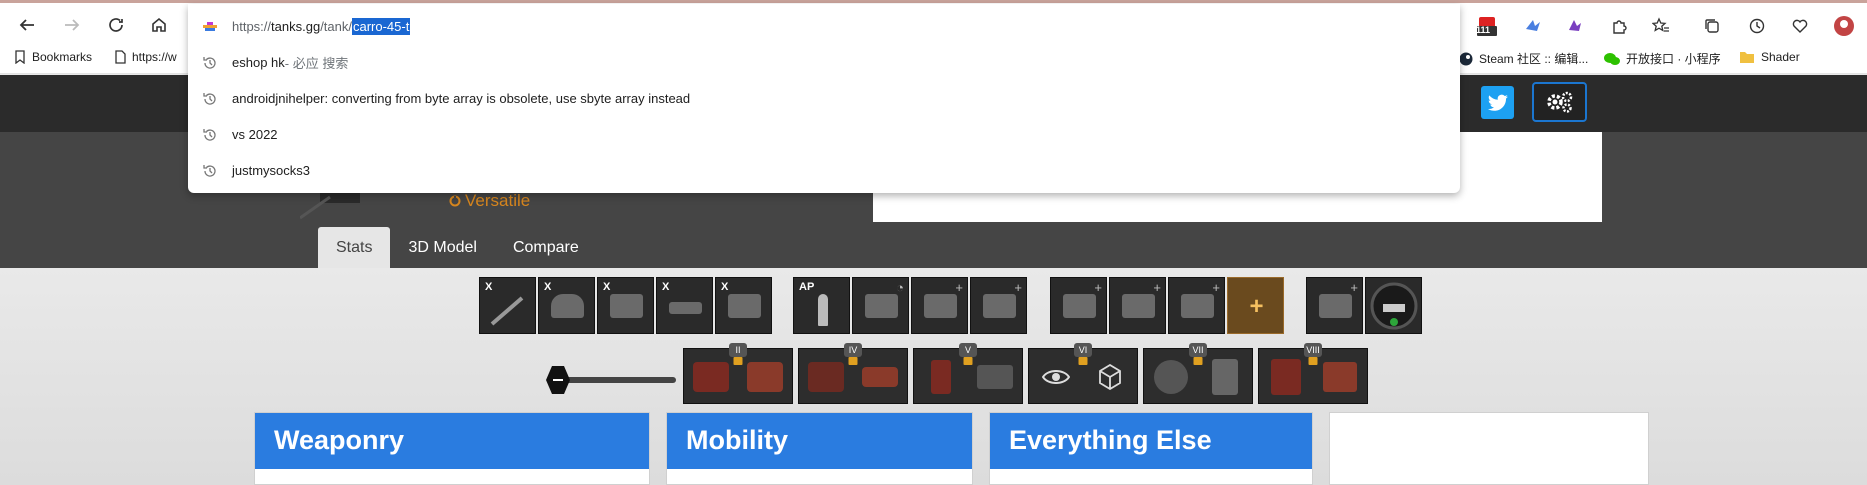 The width and height of the screenshot is (1867, 485). Describe the element at coordinates (255, 134) in the screenshot. I see `suggestion-title: vs 2022` at that location.